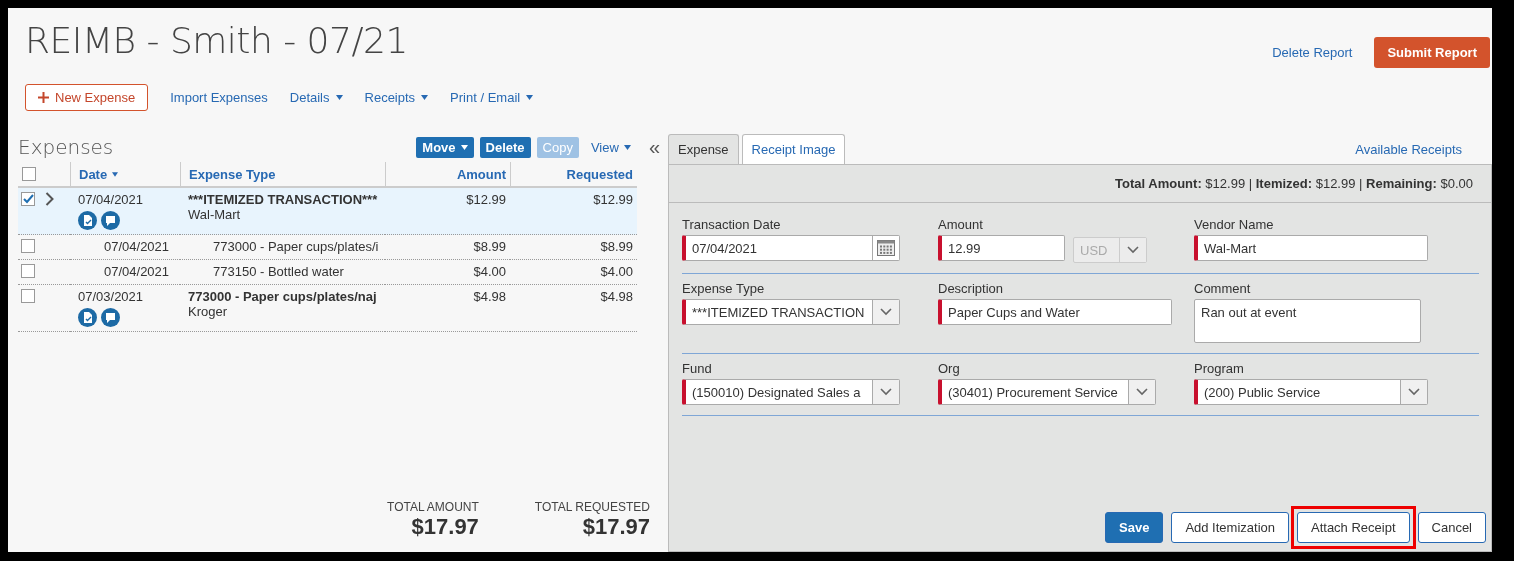 Image resolution: width=1514 pixels, height=561 pixels. I want to click on select-field: (200) Public Service, so click(1311, 392).